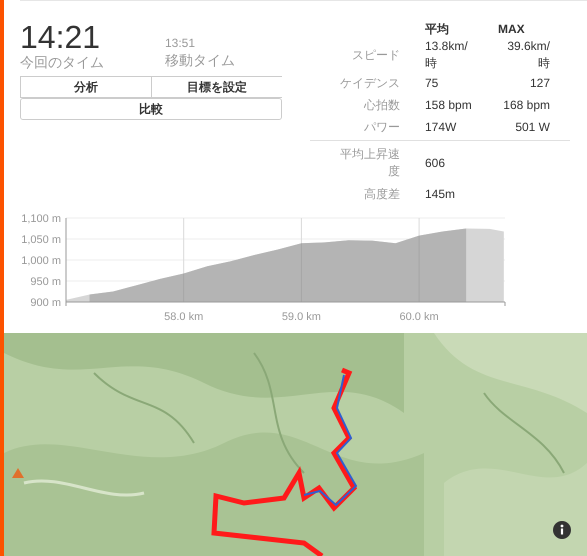  What do you see at coordinates (562, 530) in the screenshot?
I see `info-icon` at bounding box center [562, 530].